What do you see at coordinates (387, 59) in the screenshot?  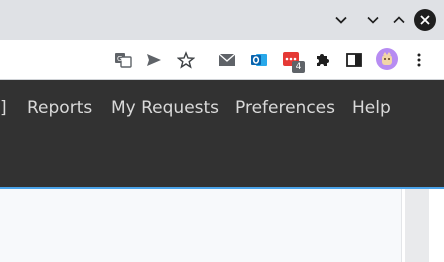 I see `avatar` at bounding box center [387, 59].